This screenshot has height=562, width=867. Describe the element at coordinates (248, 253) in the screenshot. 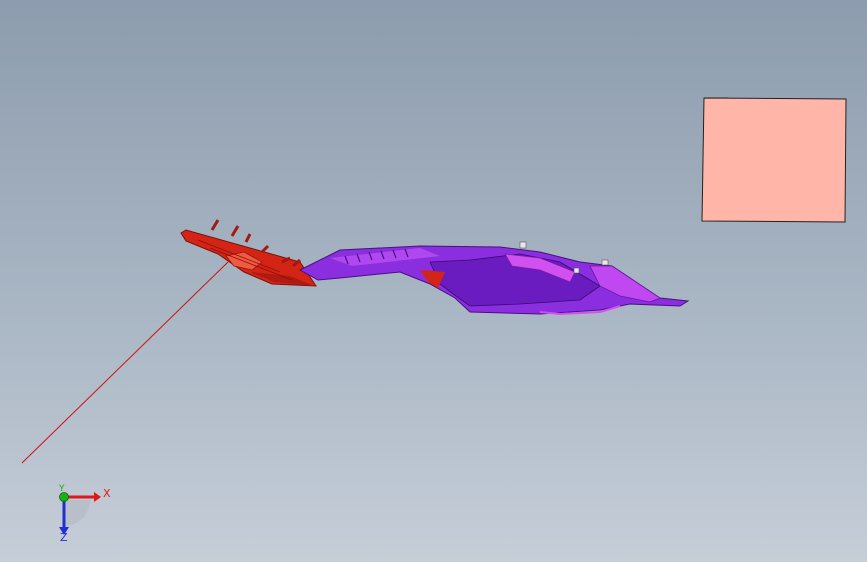

I see `red-bracket-part` at that location.